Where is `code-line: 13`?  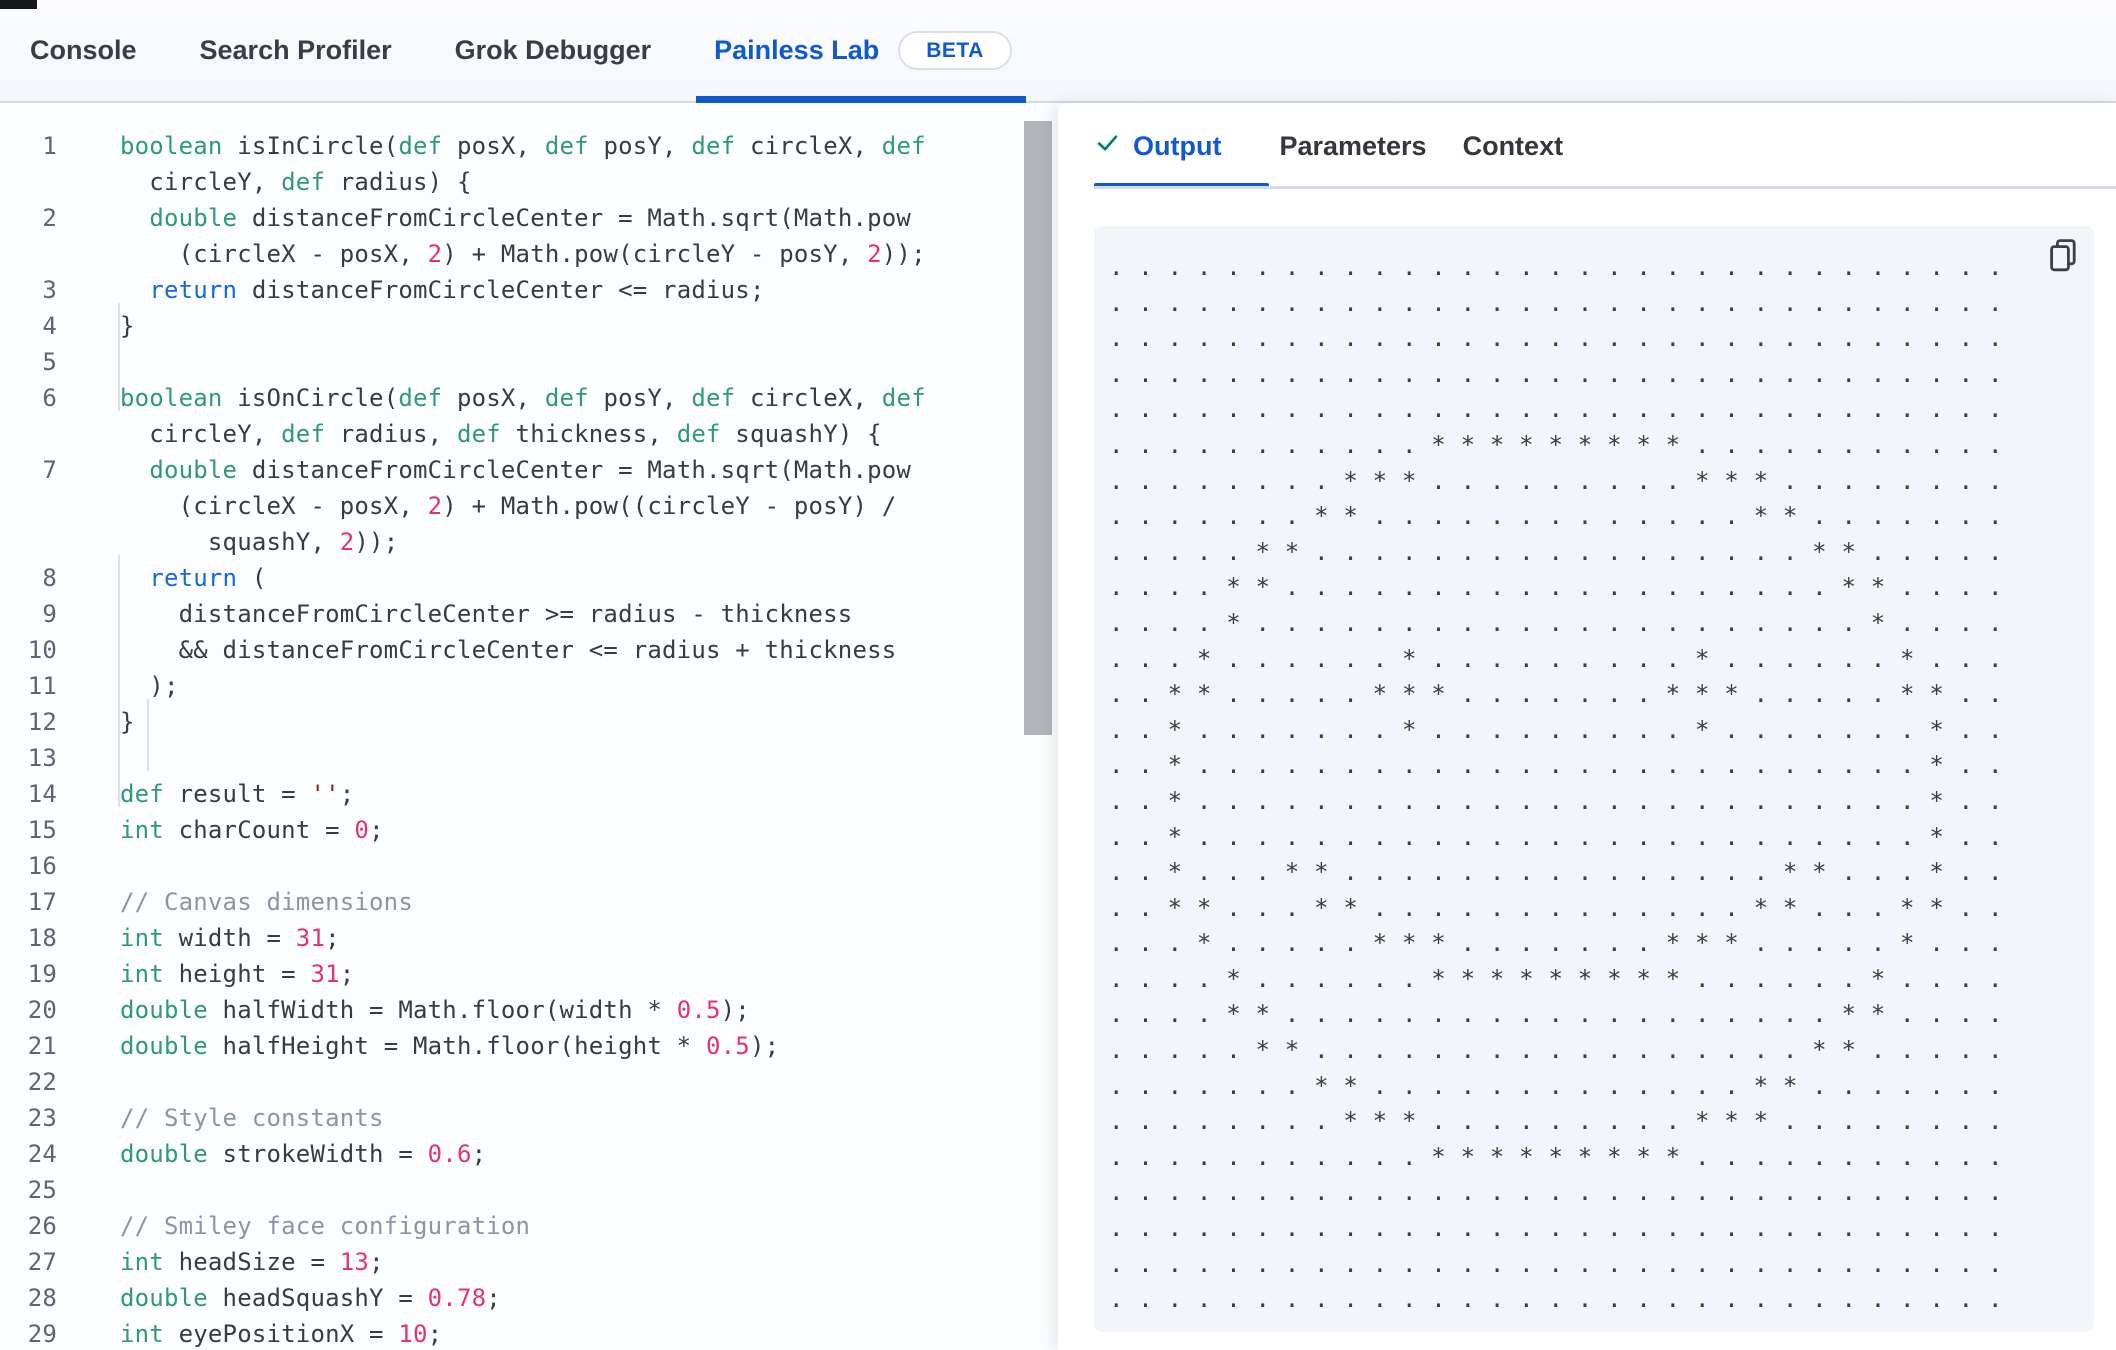
code-line: 13 is located at coordinates (529, 758).